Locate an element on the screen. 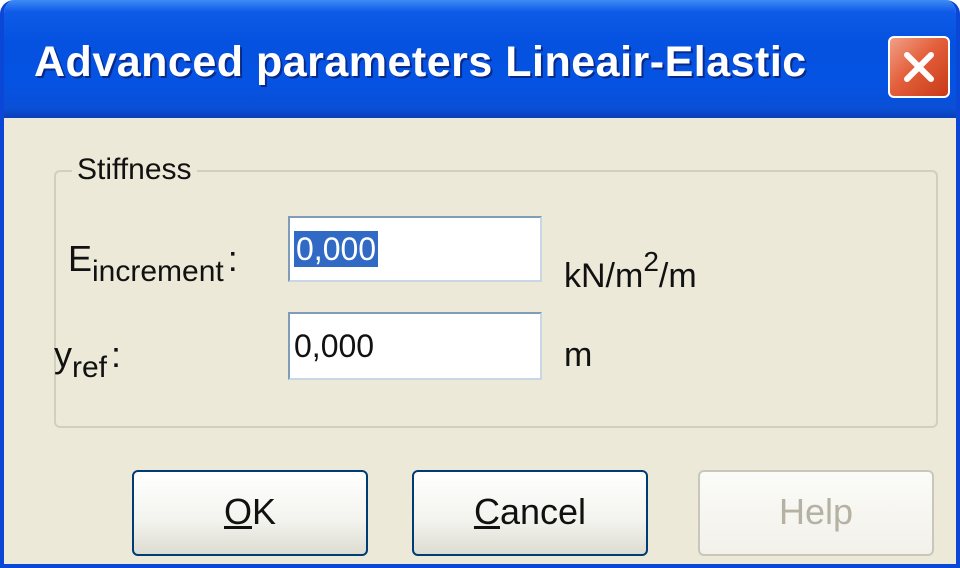 The image size is (960, 568). e-increment-subscript: increment is located at coordinates (158, 271).